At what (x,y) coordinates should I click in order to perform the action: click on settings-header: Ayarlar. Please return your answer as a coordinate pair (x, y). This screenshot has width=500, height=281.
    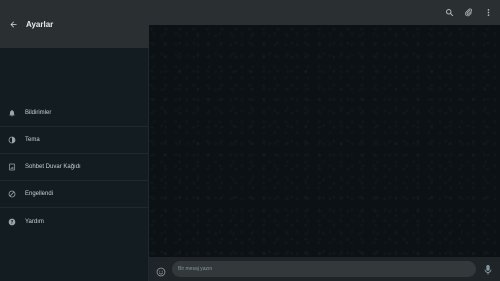
    Looking at the image, I should click on (74, 24).